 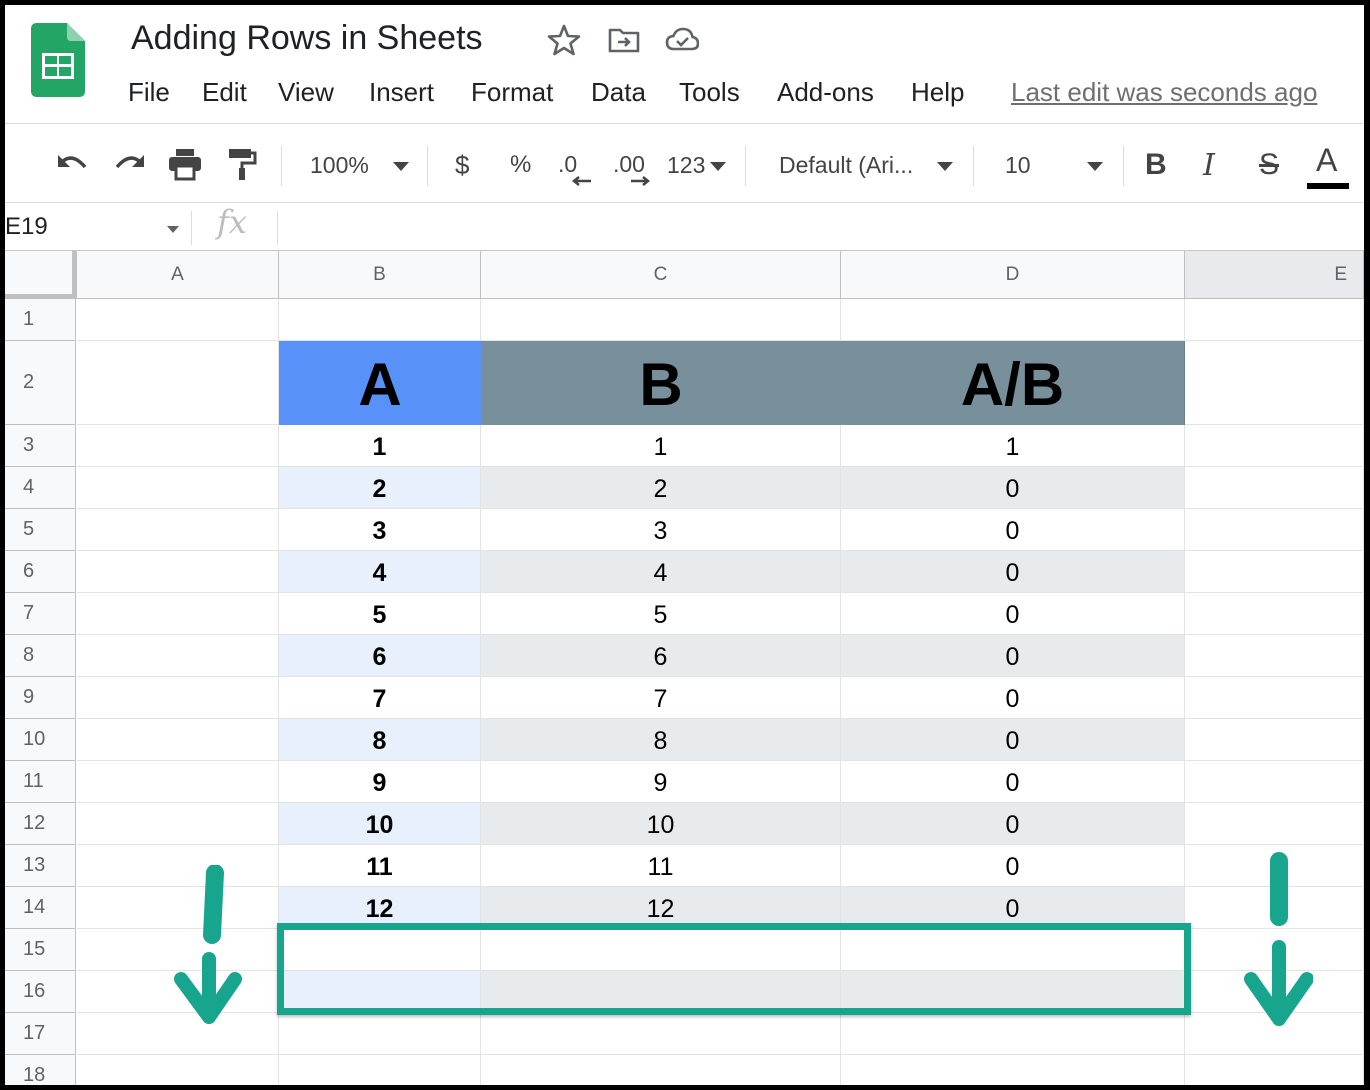 What do you see at coordinates (661, 572) in the screenshot?
I see `table-cell: 4` at bounding box center [661, 572].